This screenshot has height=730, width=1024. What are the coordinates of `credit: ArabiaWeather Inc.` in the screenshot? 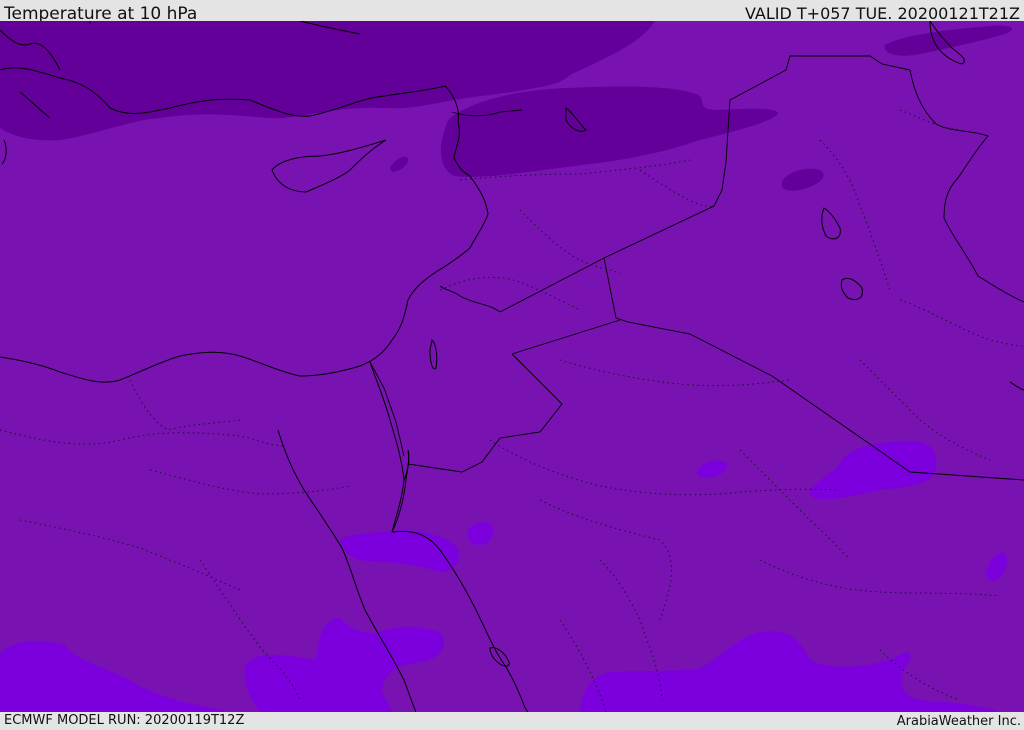 It's located at (958, 721).